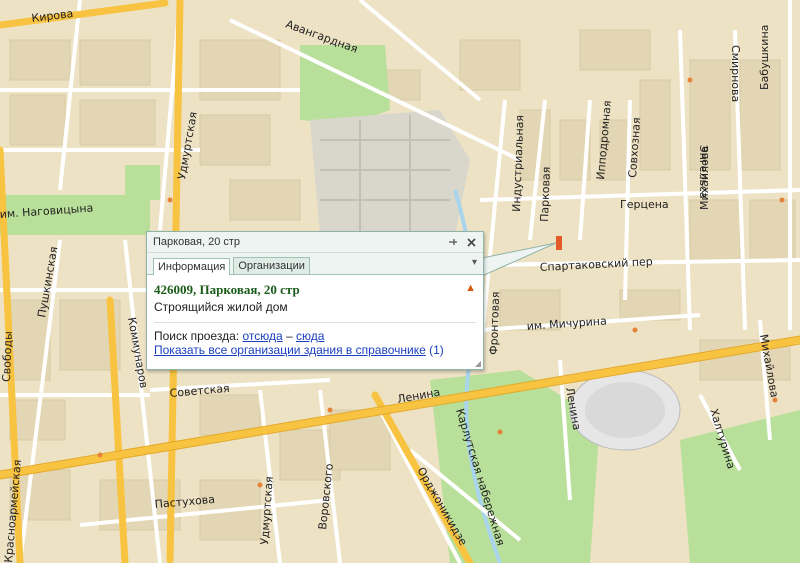 This screenshot has height=563, width=800. Describe the element at coordinates (310, 336) in the screenshot. I see `route-to-link: сюда` at that location.